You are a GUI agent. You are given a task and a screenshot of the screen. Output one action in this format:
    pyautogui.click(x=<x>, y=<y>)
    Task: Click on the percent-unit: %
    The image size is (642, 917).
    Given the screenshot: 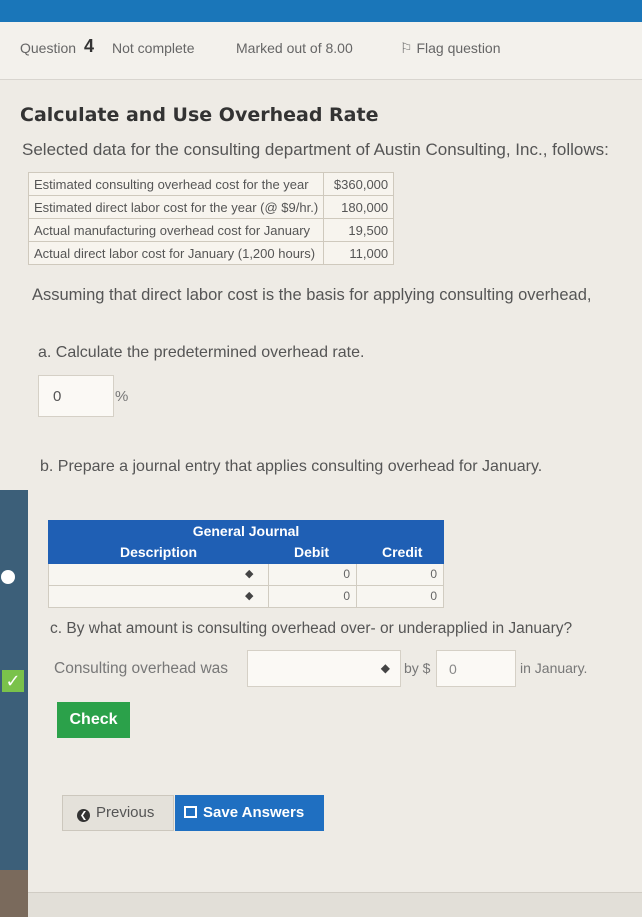 What is the action you would take?
    pyautogui.click(x=122, y=396)
    